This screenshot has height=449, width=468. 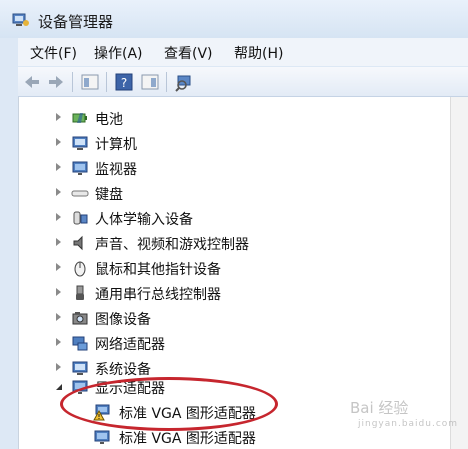 I want to click on watermark-subtext: jingyan.baidu.com, so click(x=408, y=424).